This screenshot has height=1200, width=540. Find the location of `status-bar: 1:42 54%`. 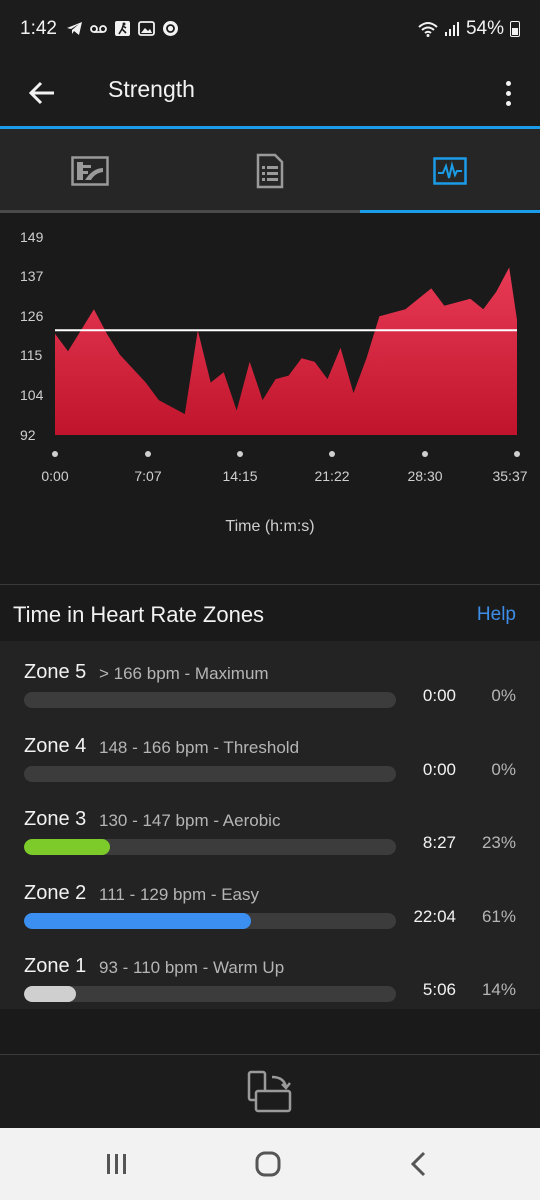

status-bar: 1:42 54% is located at coordinates (270, 30).